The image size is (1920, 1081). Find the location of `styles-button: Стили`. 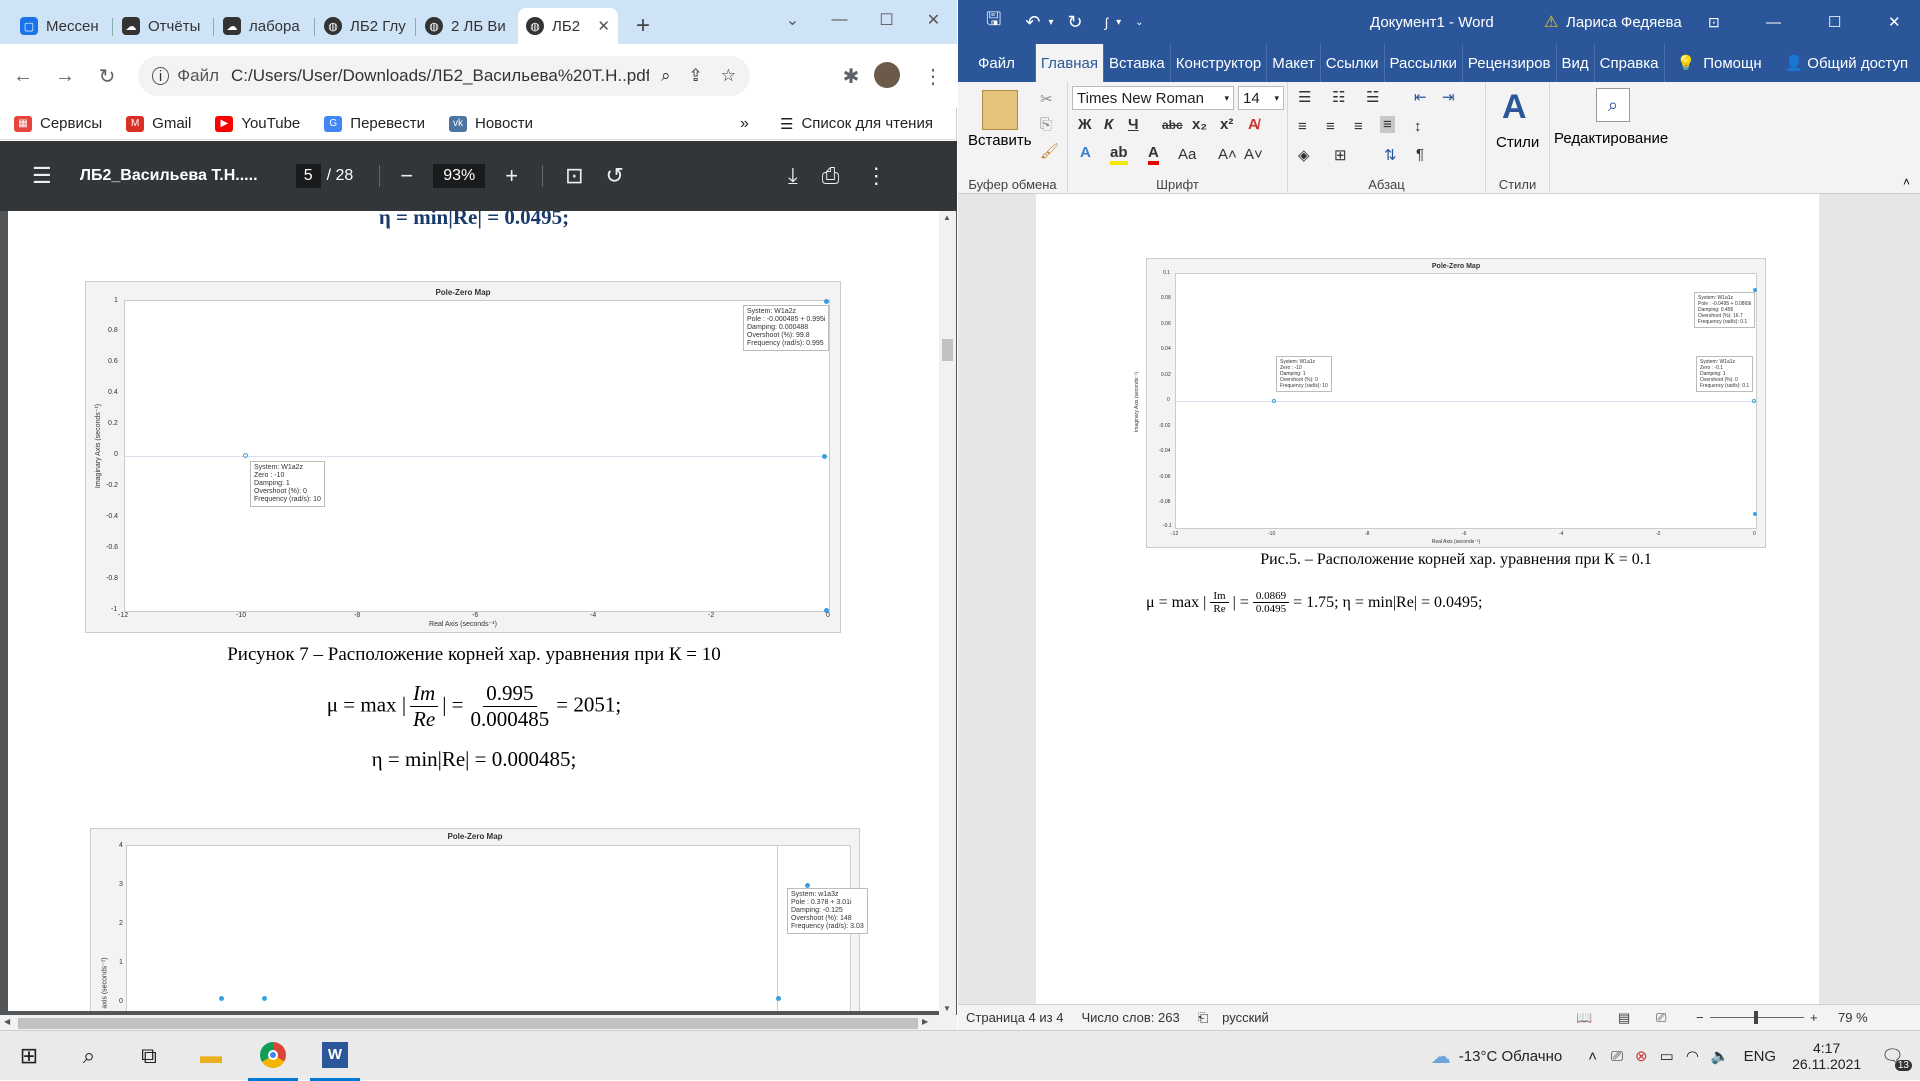

styles-button: Стили is located at coordinates (1517, 142).